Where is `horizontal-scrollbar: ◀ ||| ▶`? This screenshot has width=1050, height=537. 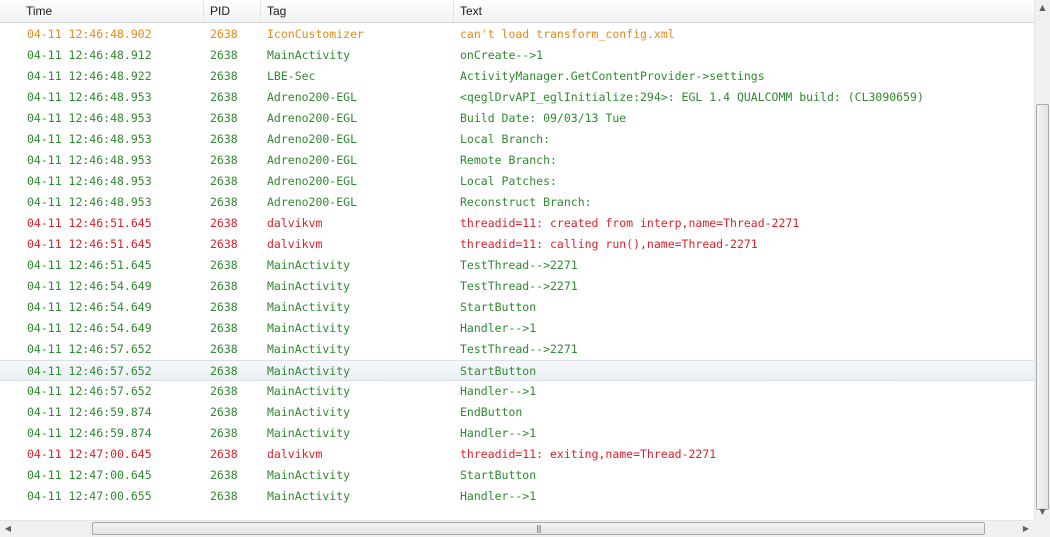
horizontal-scrollbar: ◀ ||| ▶ is located at coordinates (517, 528).